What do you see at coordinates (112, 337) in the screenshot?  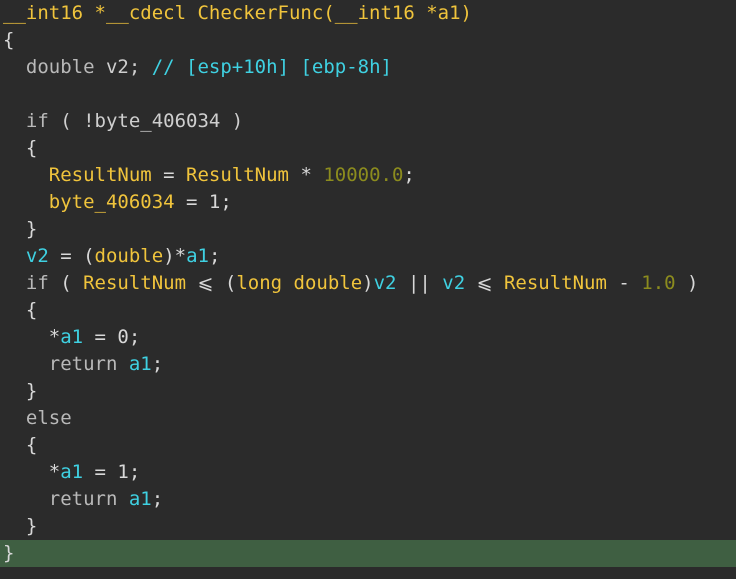 I see `code-token: = 0;` at bounding box center [112, 337].